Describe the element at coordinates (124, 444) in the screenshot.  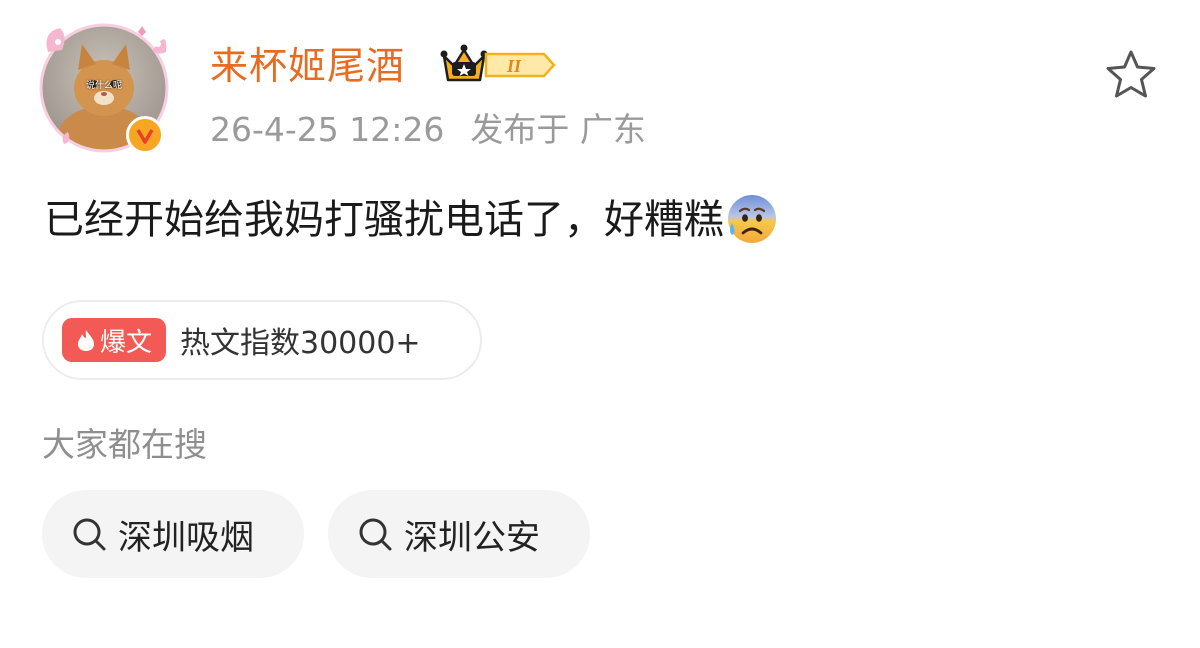
I see `search-heading: 大家都在搜` at that location.